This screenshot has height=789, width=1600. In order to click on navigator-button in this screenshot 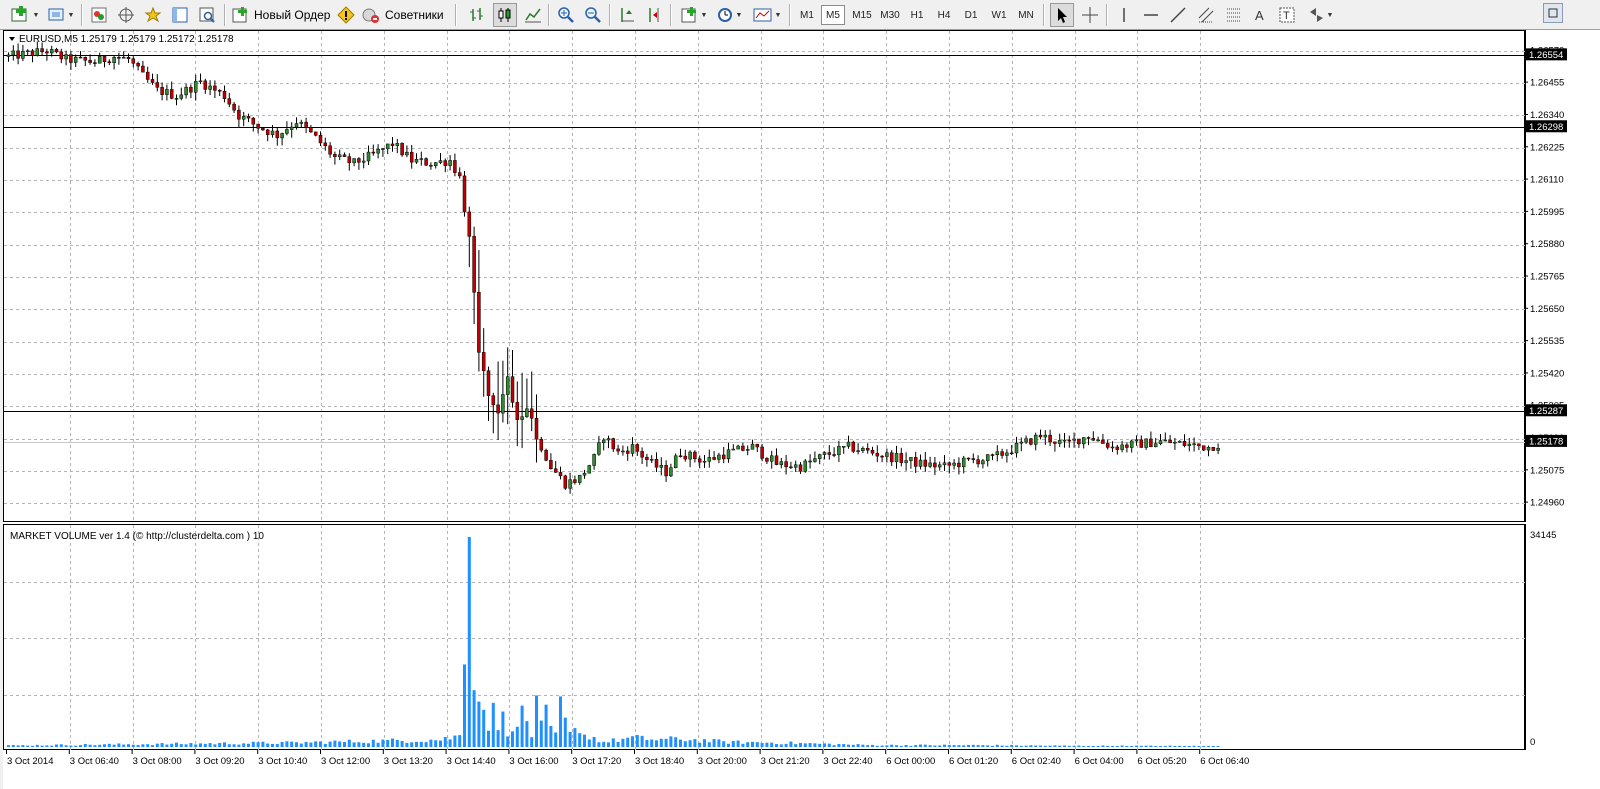, I will do `click(126, 15)`.